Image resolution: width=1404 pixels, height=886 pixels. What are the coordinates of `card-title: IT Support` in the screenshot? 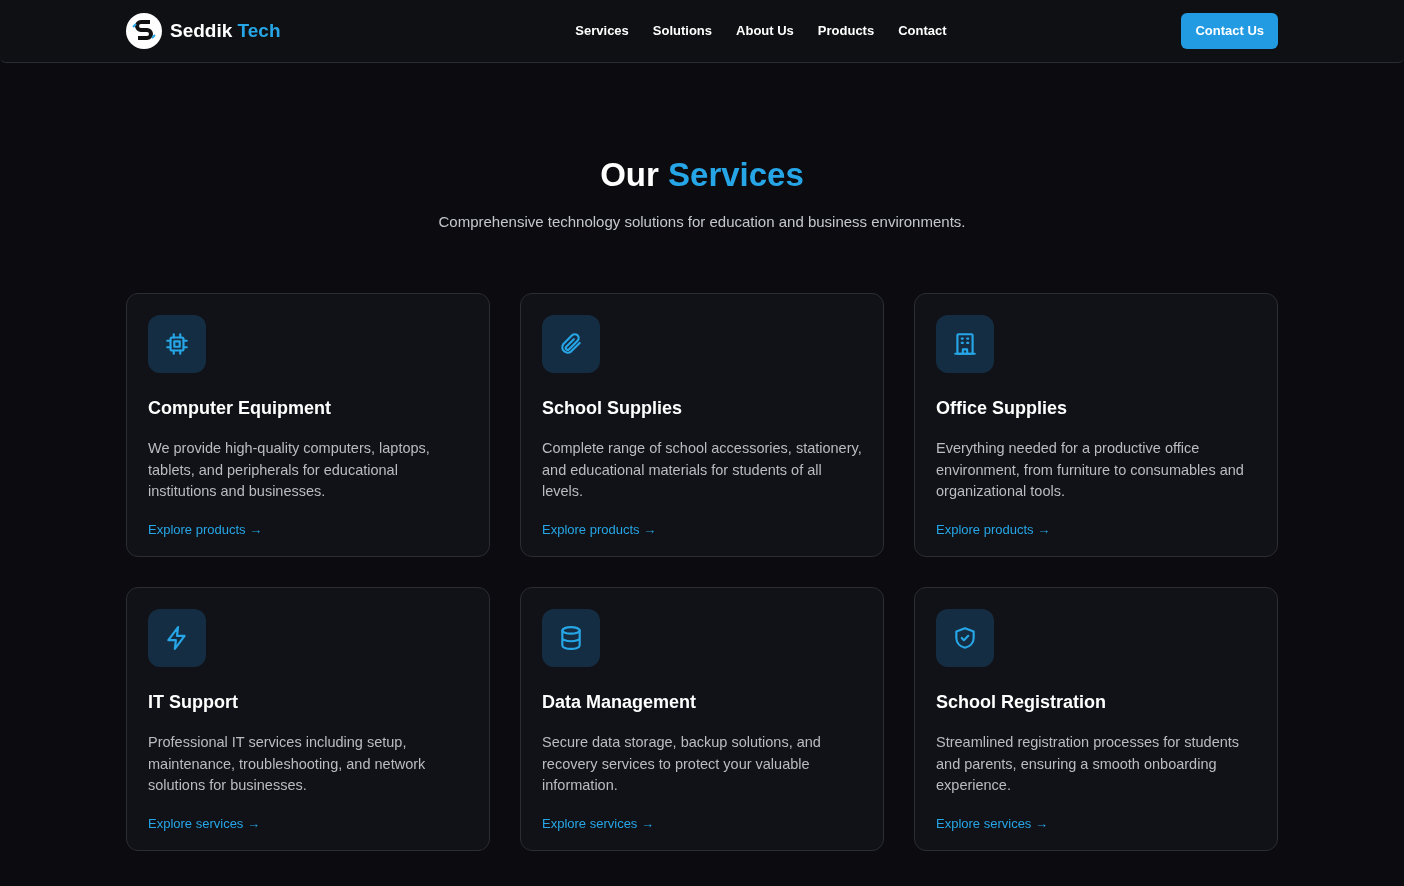 It's located at (193, 703).